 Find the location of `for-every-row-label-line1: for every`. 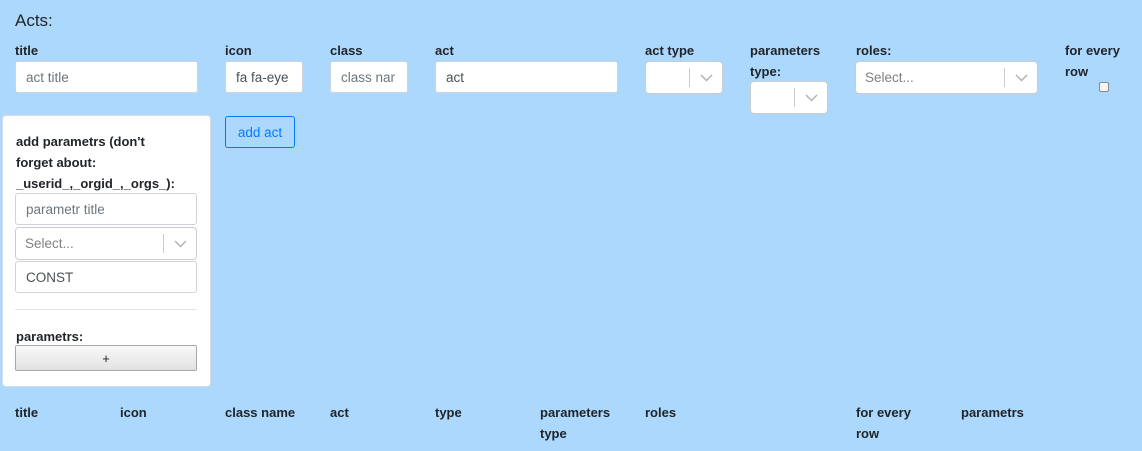

for-every-row-label-line1: for every is located at coordinates (1092, 50).